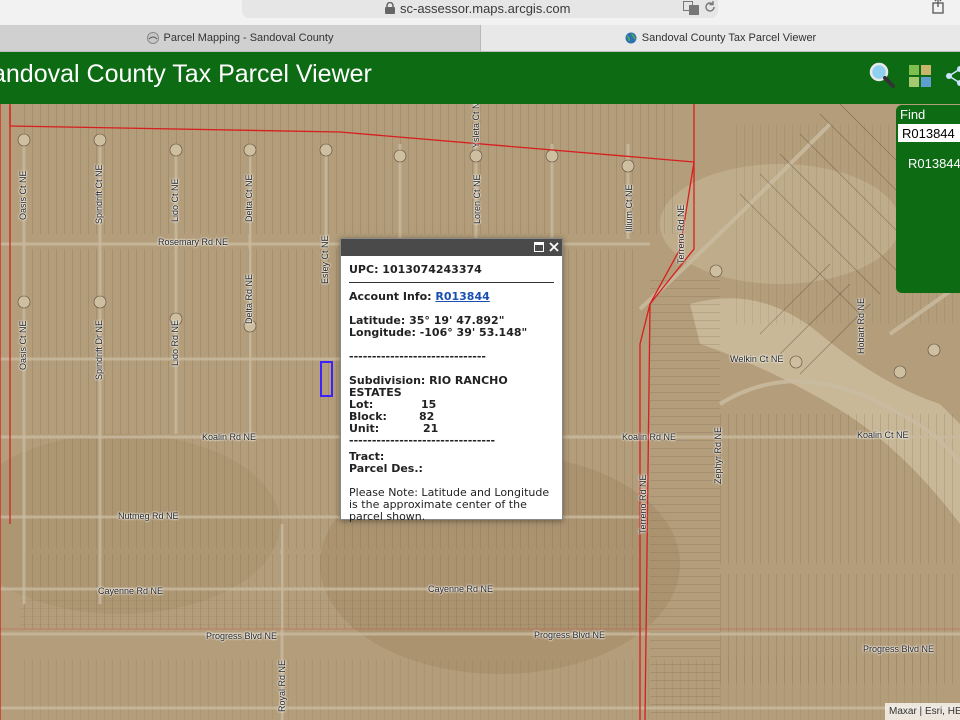 The height and width of the screenshot is (720, 960). What do you see at coordinates (451, 282) in the screenshot?
I see `popup-divider` at bounding box center [451, 282].